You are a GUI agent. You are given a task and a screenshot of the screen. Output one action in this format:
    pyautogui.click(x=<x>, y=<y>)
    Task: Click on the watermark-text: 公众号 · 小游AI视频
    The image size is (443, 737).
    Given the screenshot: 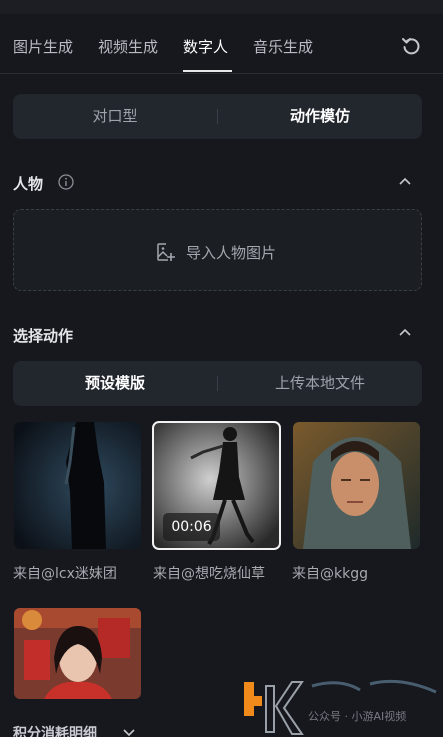 What is the action you would take?
    pyautogui.click(x=357, y=716)
    